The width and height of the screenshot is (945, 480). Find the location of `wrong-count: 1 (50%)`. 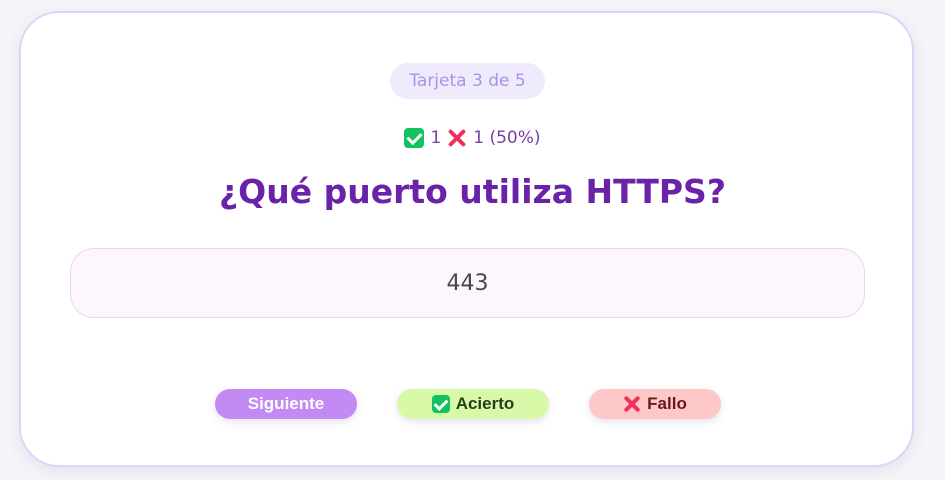

wrong-count: 1 (50%) is located at coordinates (507, 138).